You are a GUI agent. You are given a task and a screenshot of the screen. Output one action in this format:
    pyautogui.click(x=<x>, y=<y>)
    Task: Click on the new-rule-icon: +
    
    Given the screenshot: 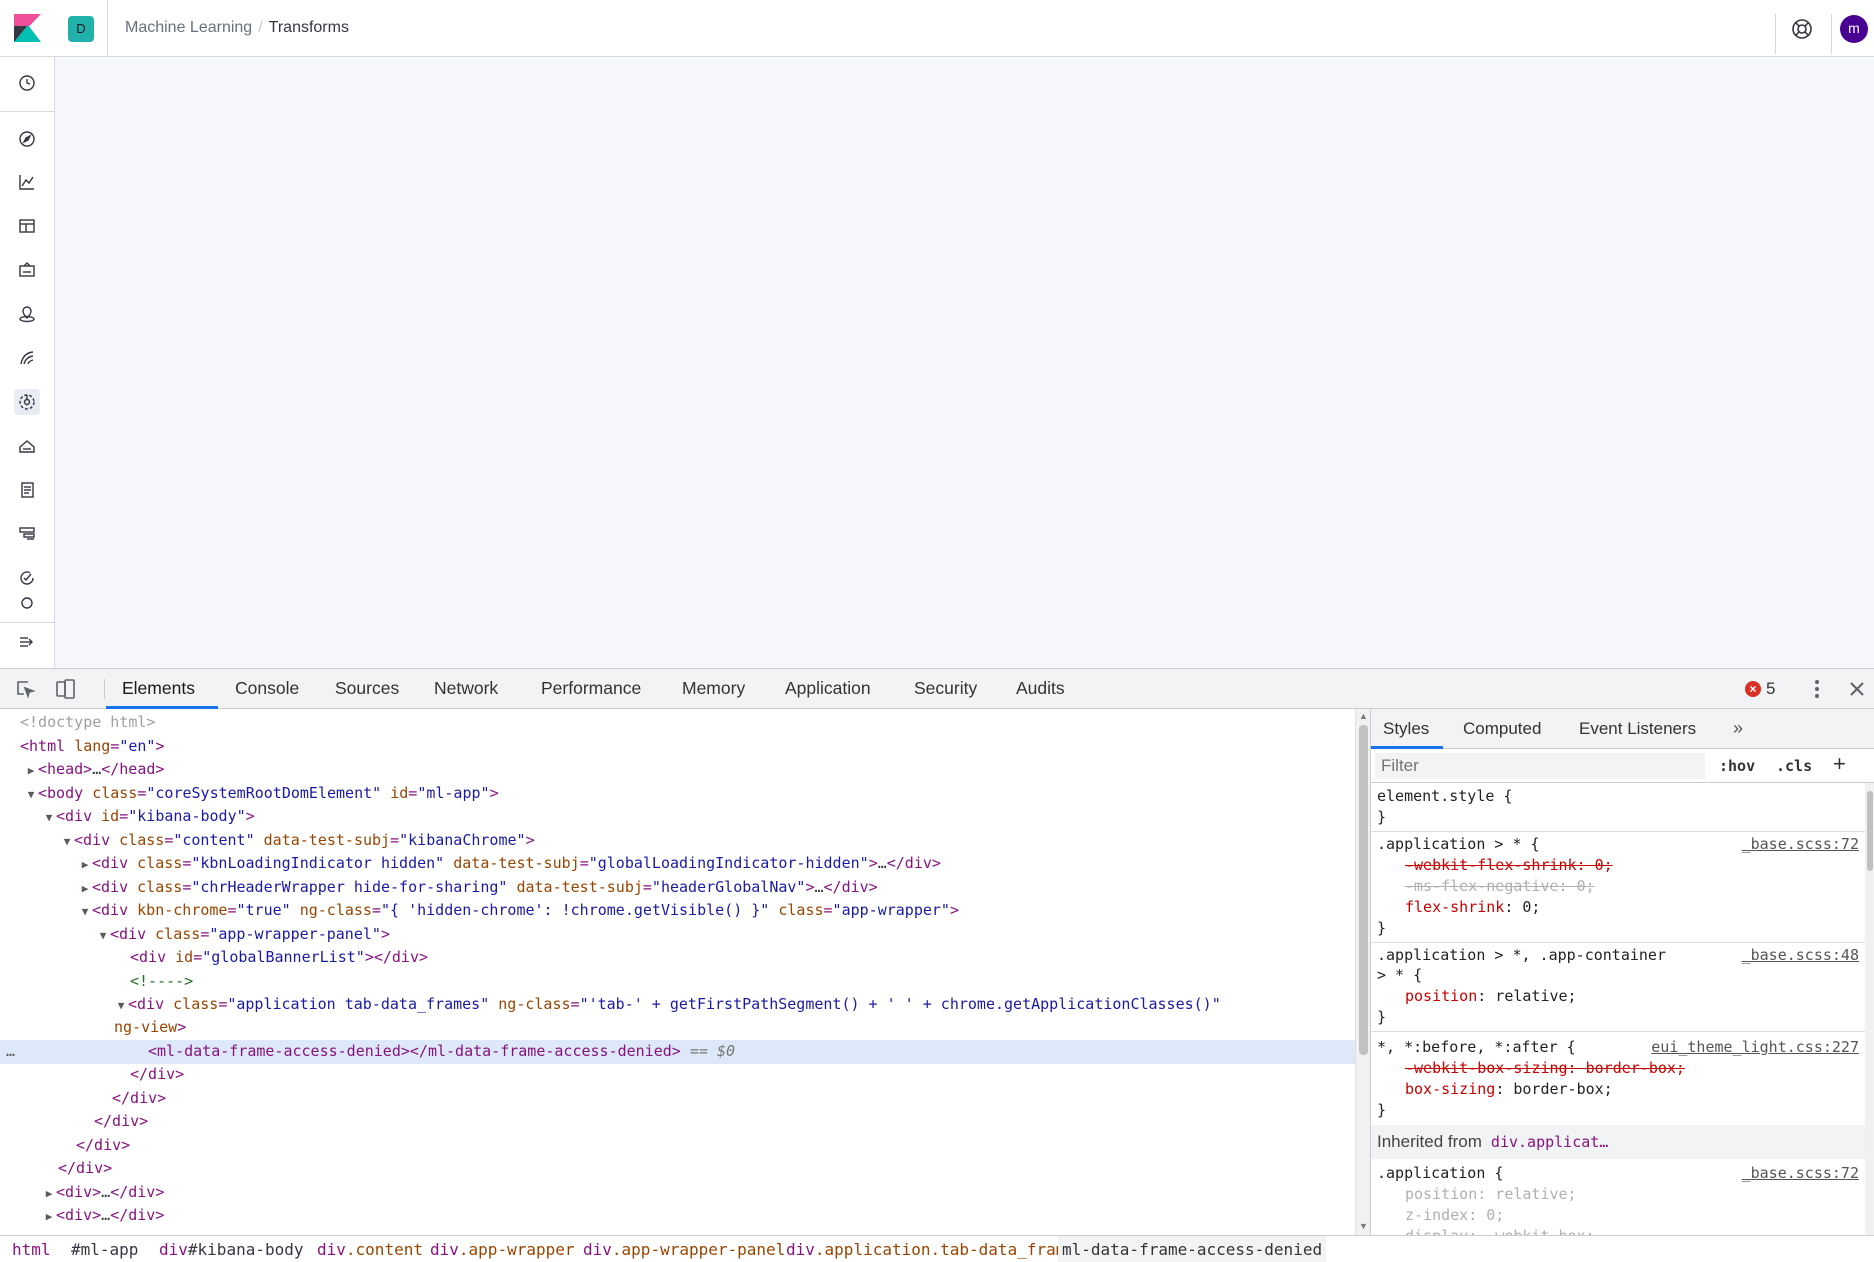 What is the action you would take?
    pyautogui.click(x=1839, y=764)
    